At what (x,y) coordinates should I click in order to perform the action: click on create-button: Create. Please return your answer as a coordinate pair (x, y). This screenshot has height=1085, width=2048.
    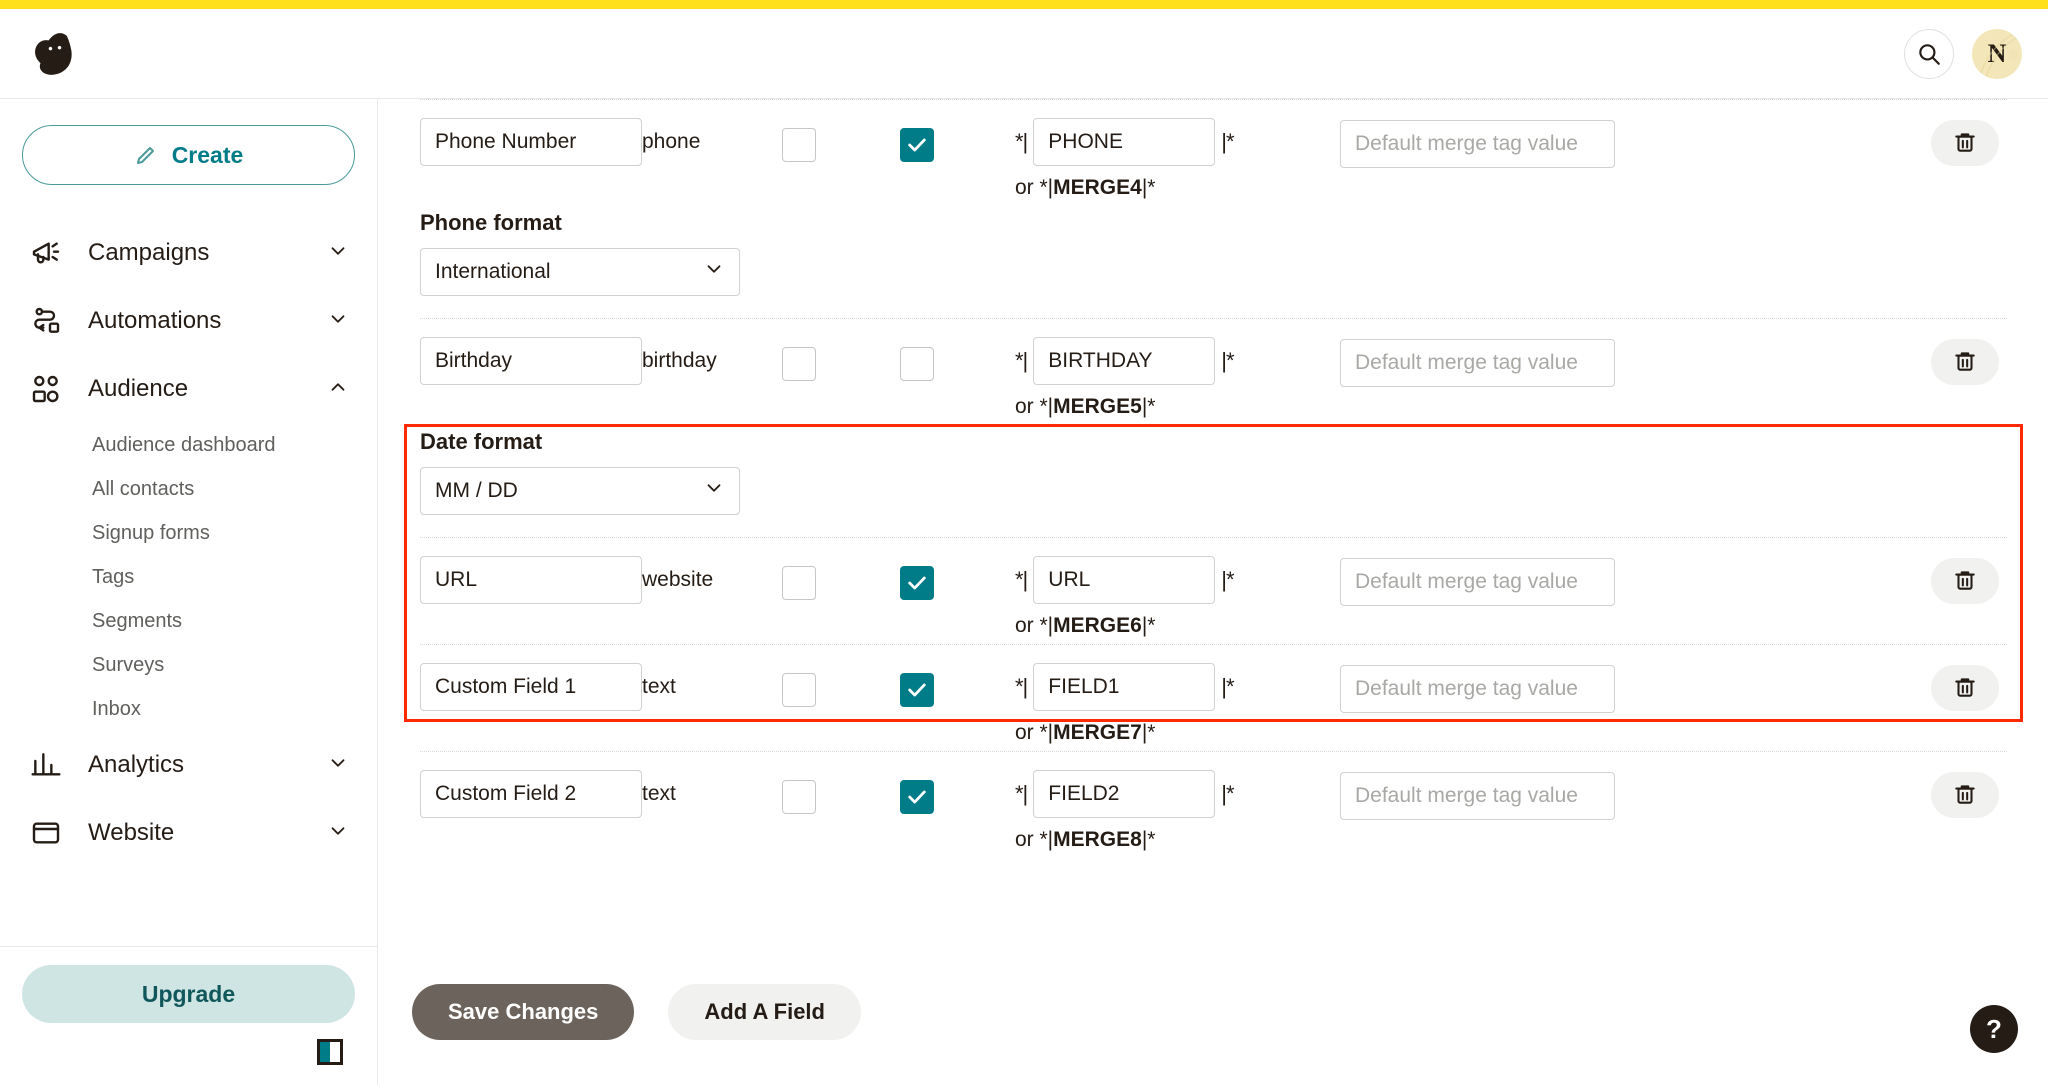
    Looking at the image, I should click on (188, 155).